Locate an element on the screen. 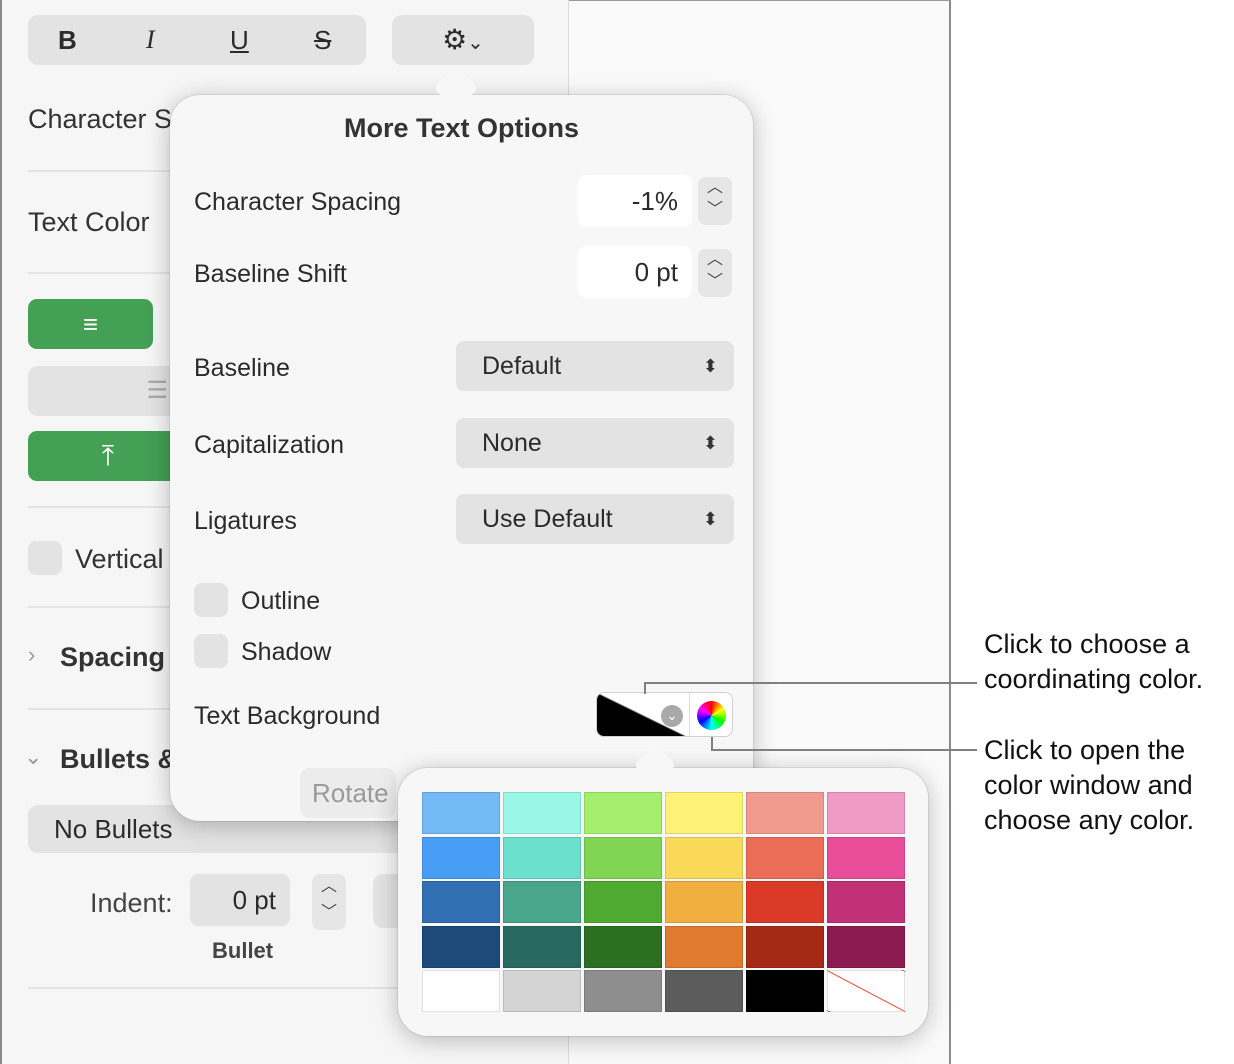 This screenshot has width=1234, height=1064. outline-checkbox is located at coordinates (211, 600).